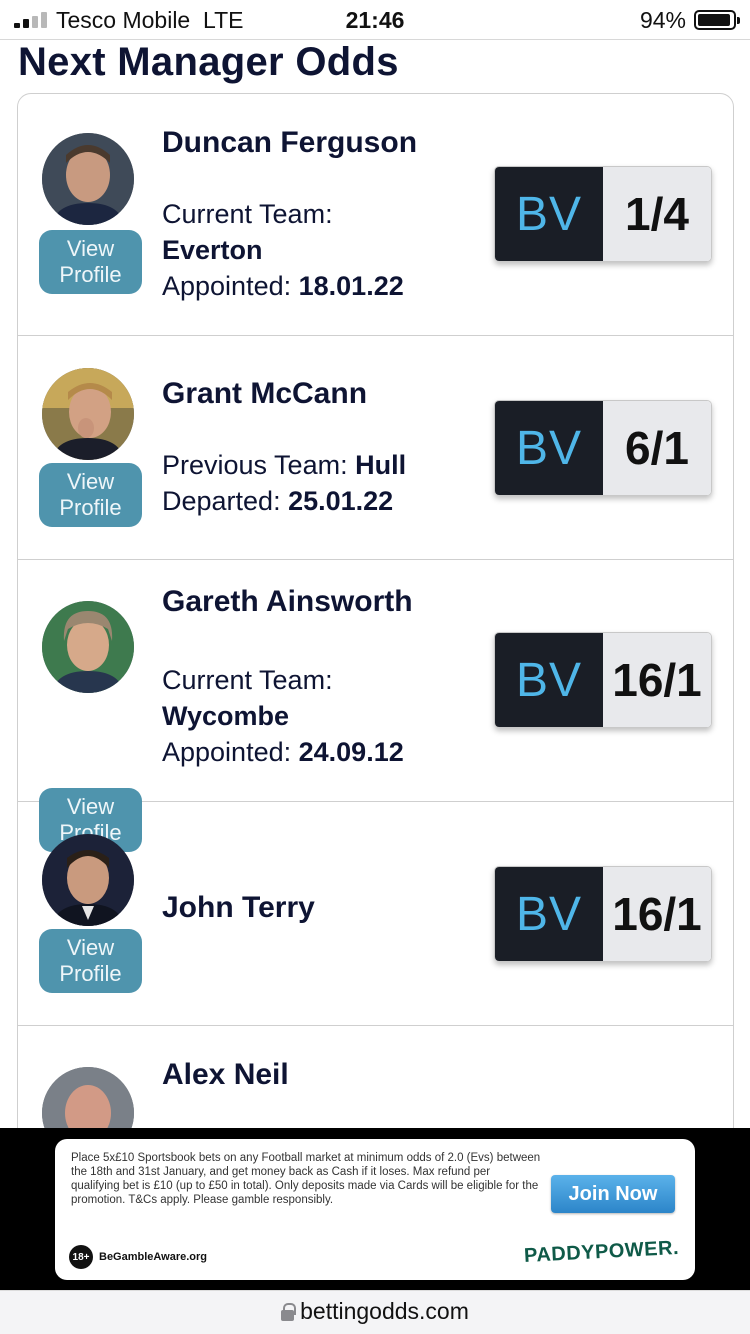 Image resolution: width=750 pixels, height=1334 pixels. I want to click on odds-value: 1/4, so click(657, 214).